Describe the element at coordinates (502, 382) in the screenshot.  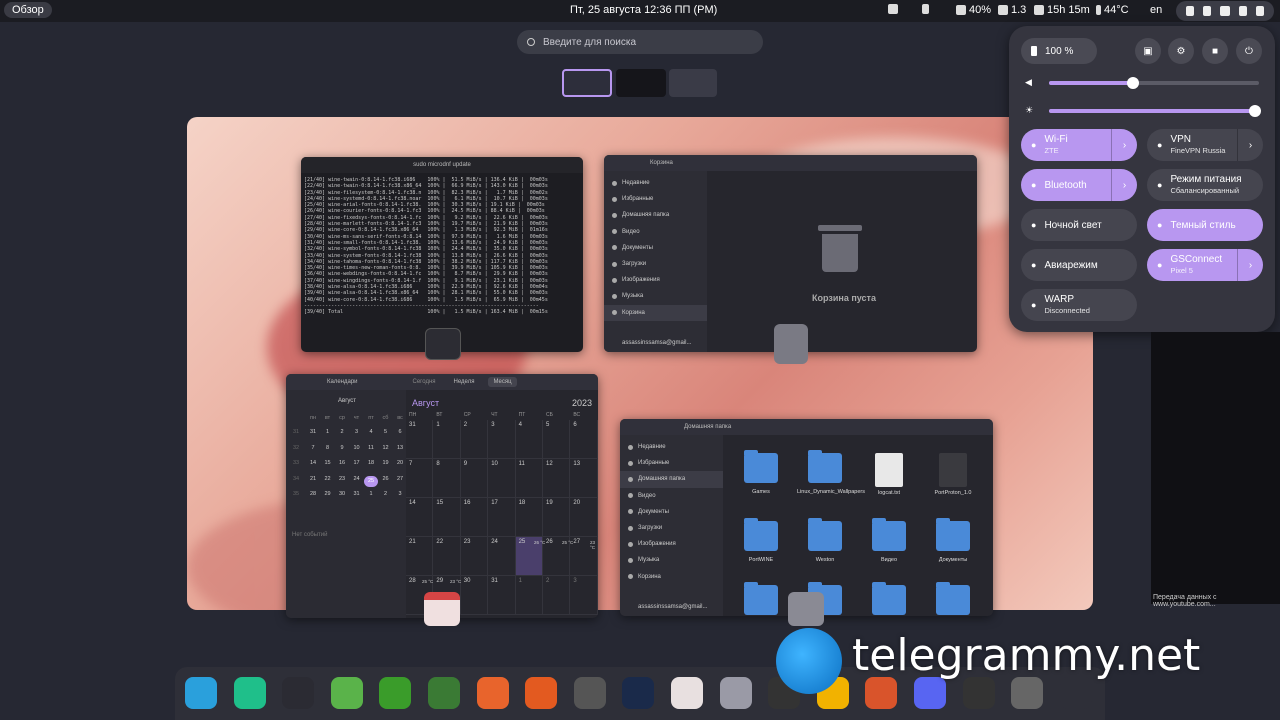
I see `month-view-tab: Месяц` at that location.